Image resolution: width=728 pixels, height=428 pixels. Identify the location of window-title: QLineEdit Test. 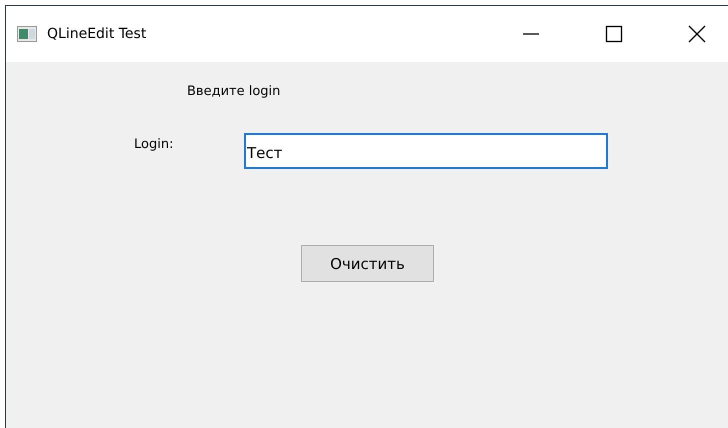
(97, 34).